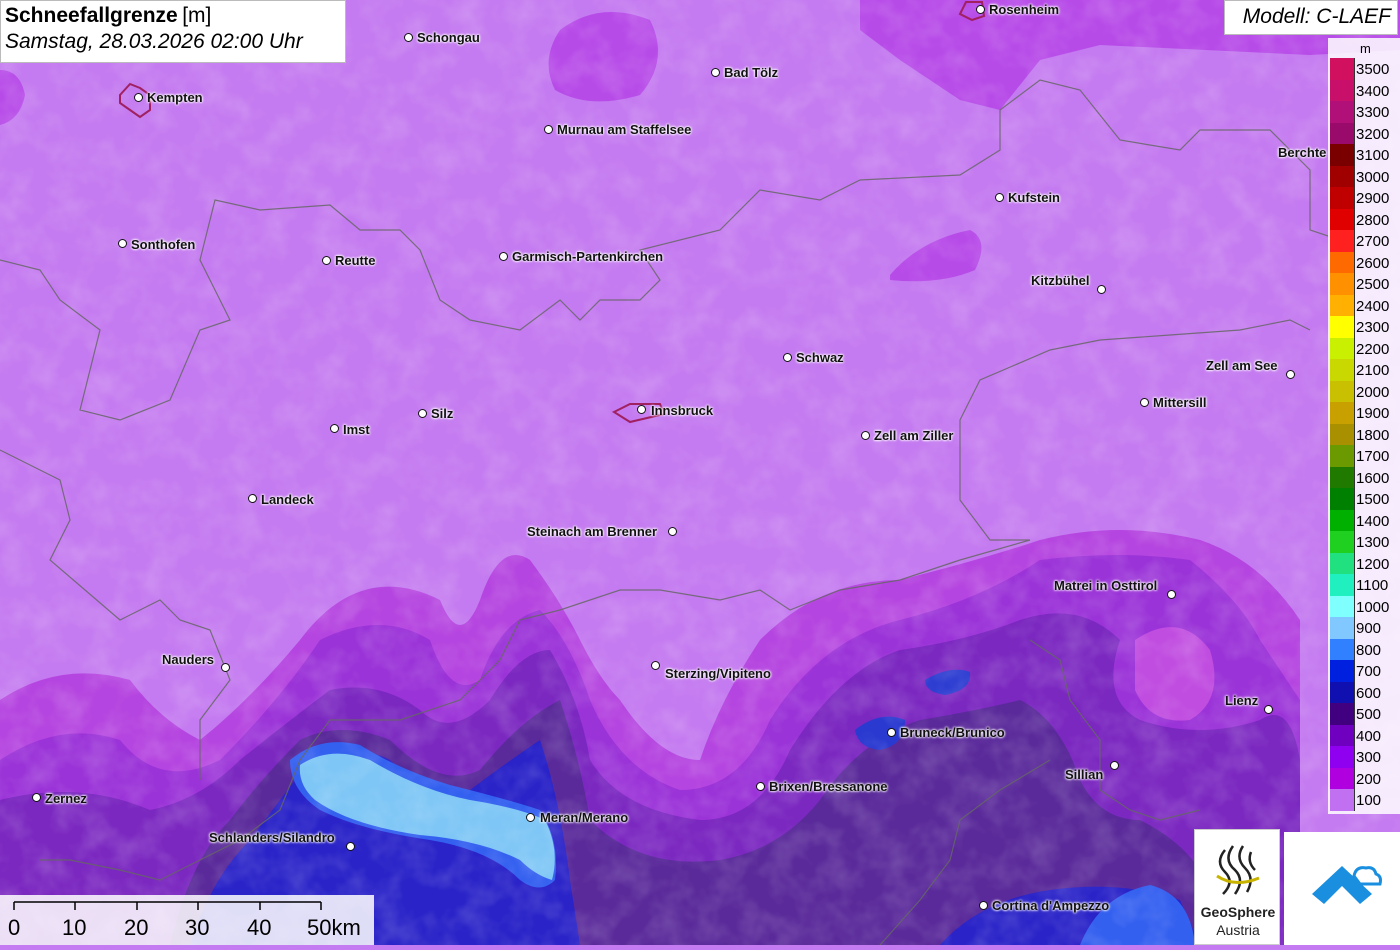 The image size is (1400, 950). I want to click on city-label-sterzing: Sterzing/Vipiteno, so click(718, 673).